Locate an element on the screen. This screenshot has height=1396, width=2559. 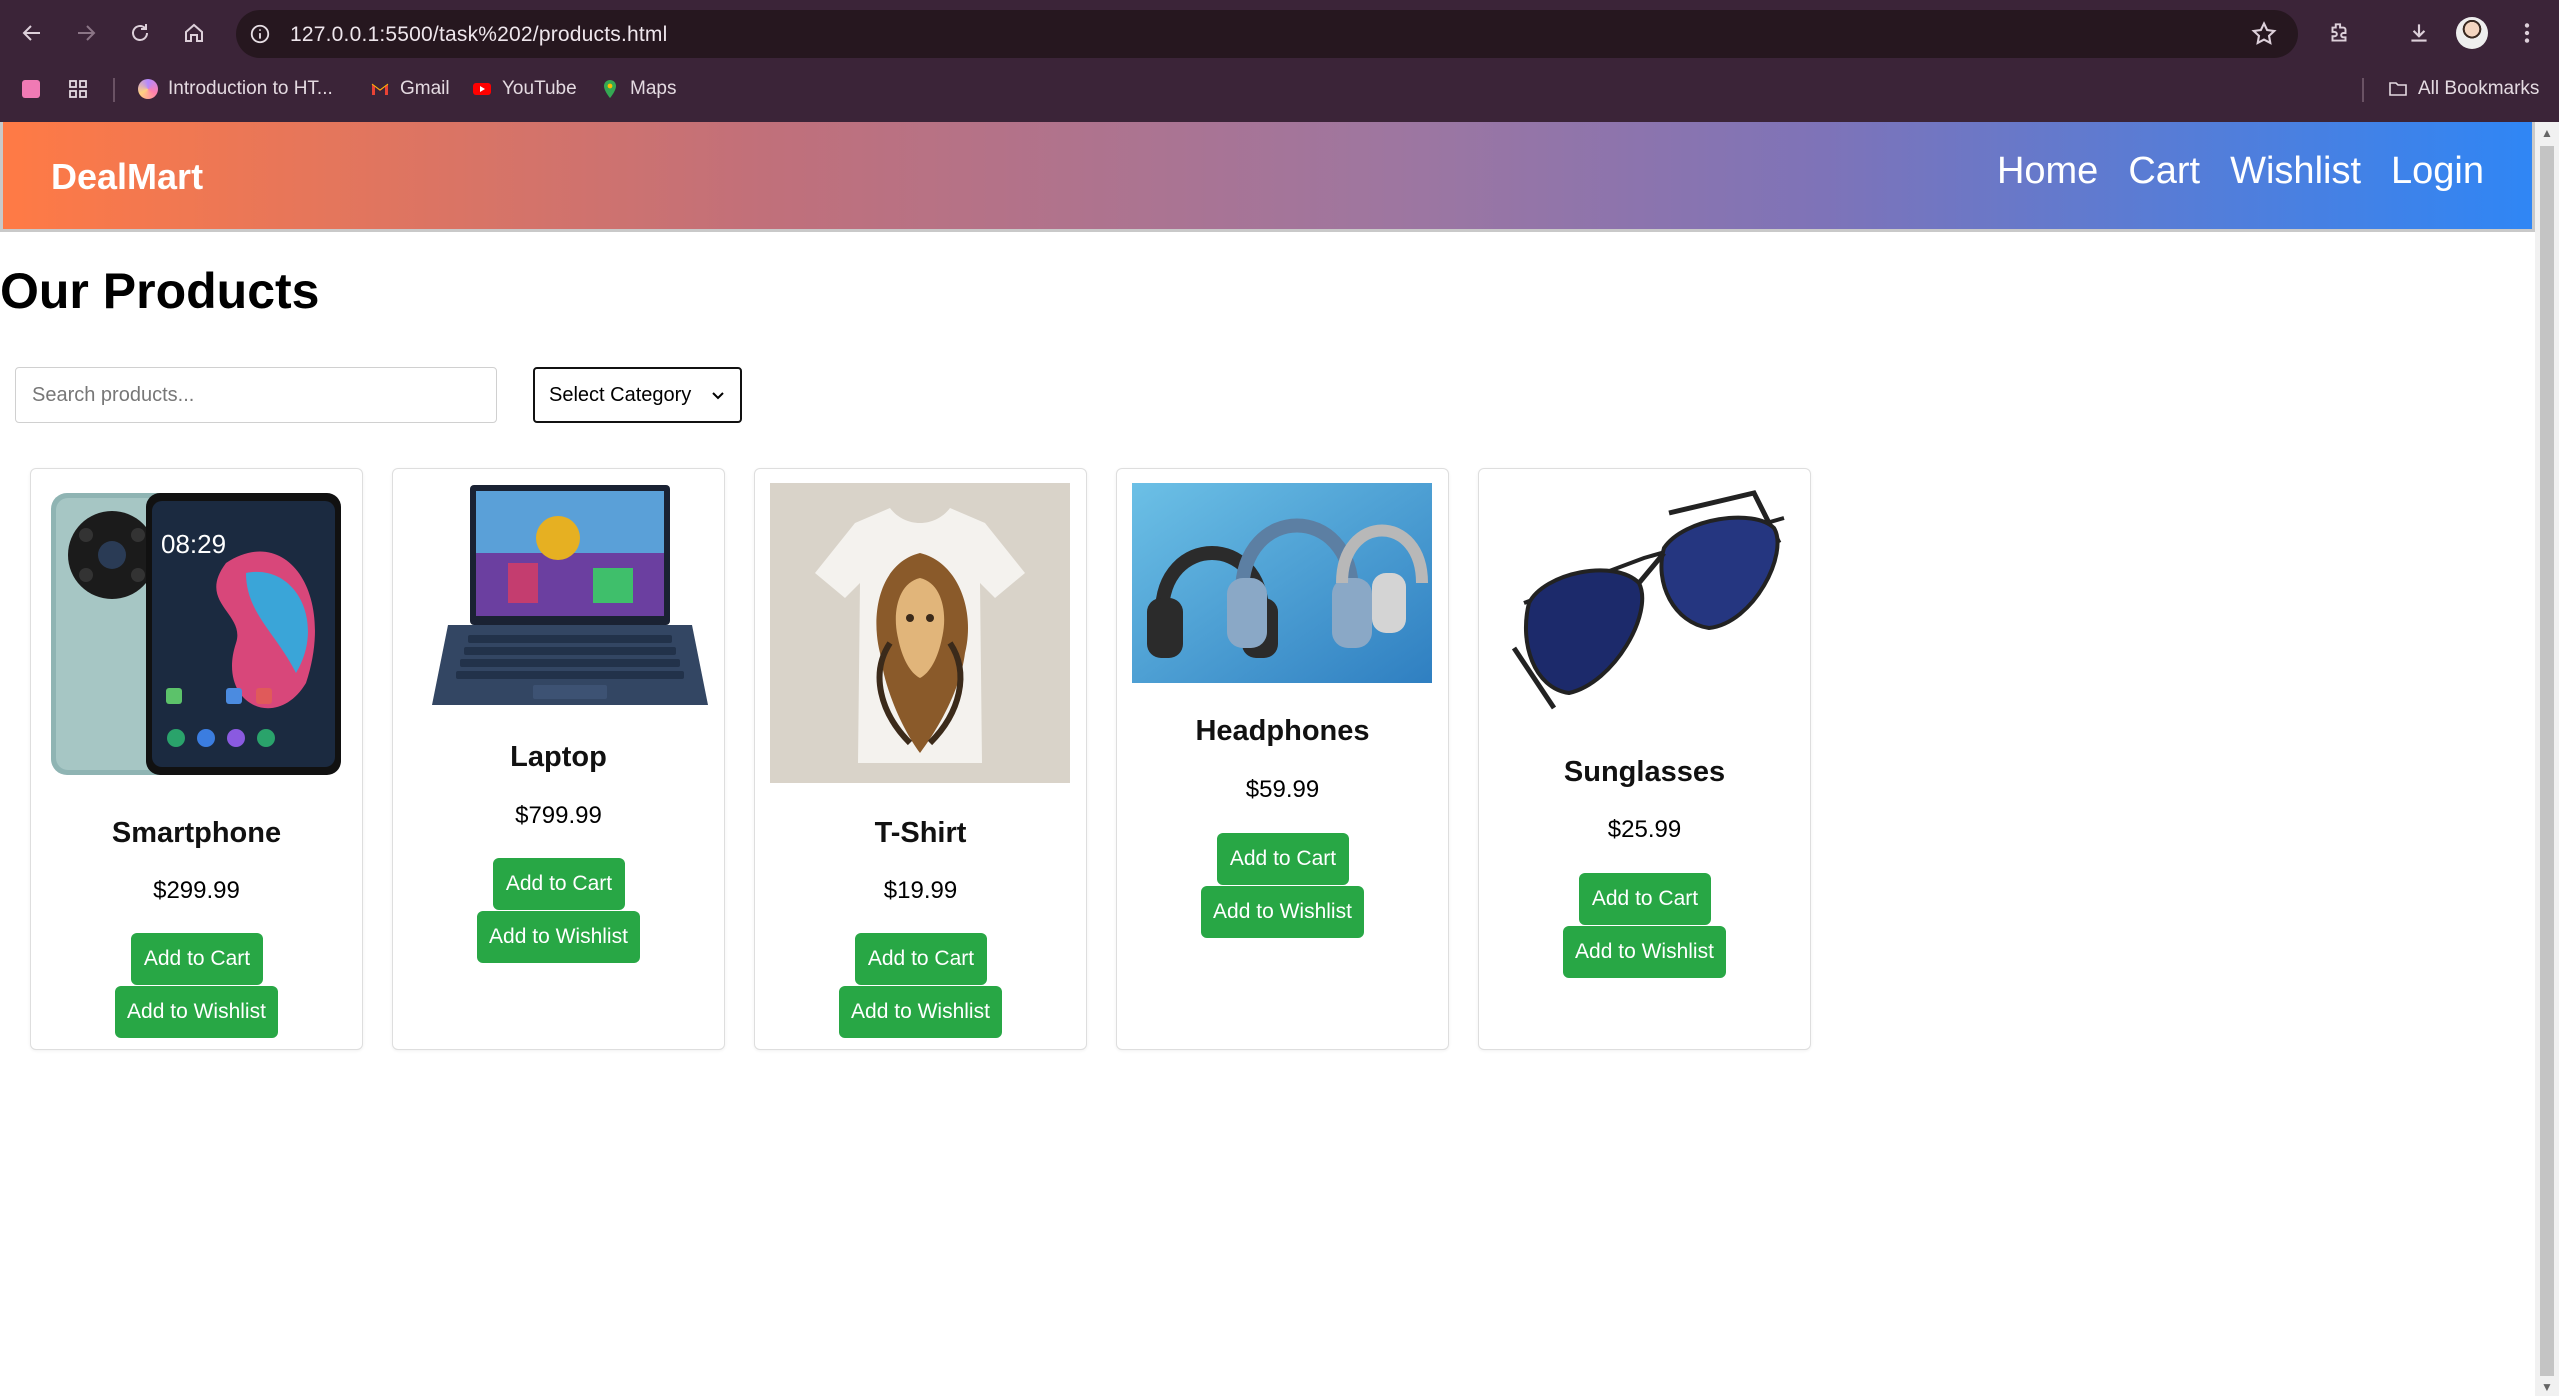
tab-group-icon is located at coordinates (31, 89).